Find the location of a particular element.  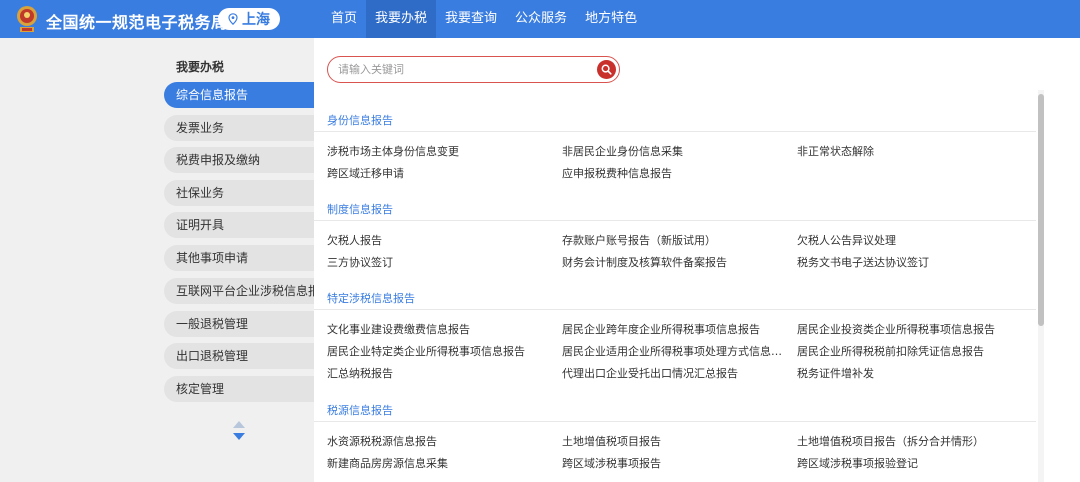

link-item: 汇总纳税报告 is located at coordinates (360, 373).